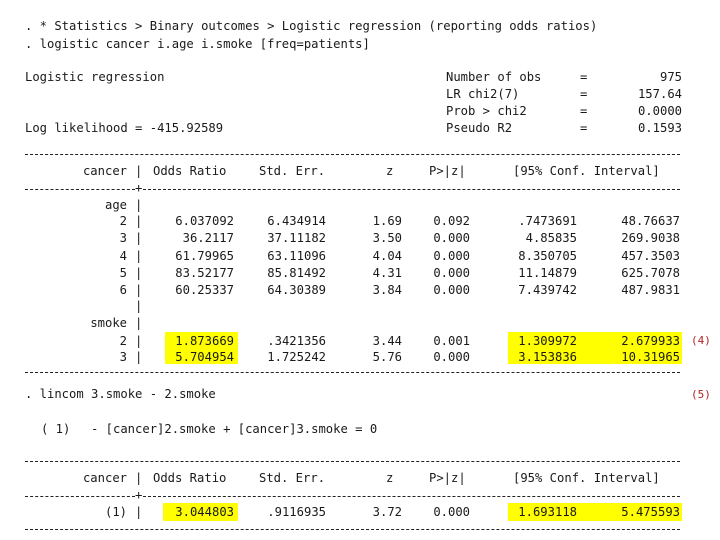 The height and width of the screenshot is (540, 720). Describe the element at coordinates (387, 341) in the screenshot. I see `cell-z: 3.44` at that location.